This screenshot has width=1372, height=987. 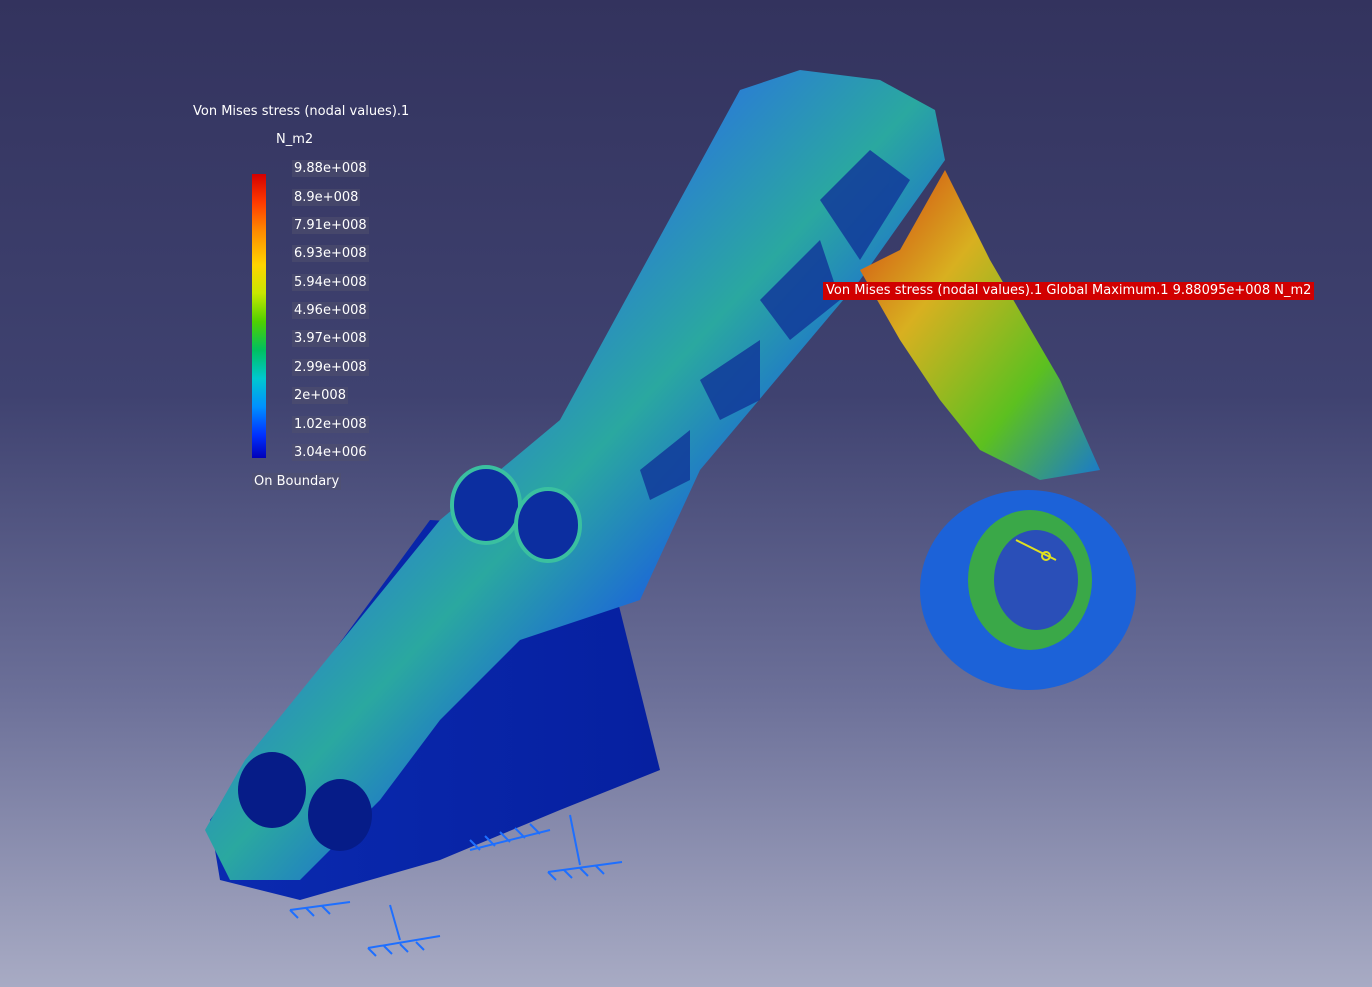 I want to click on legend-tick: 4.96e+008, so click(x=330, y=310).